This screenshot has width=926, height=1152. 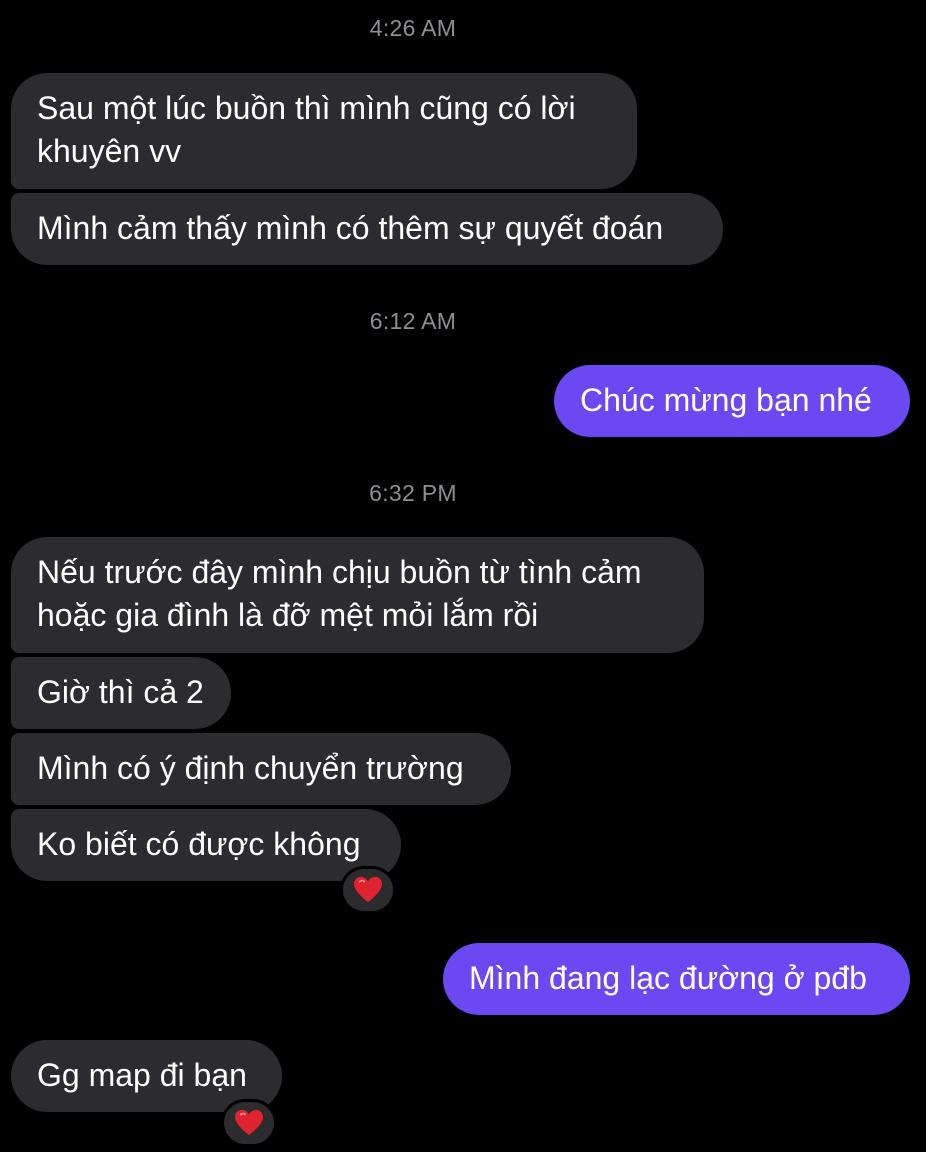 I want to click on message-text: Gg map đi bạn, so click(x=142, y=1075).